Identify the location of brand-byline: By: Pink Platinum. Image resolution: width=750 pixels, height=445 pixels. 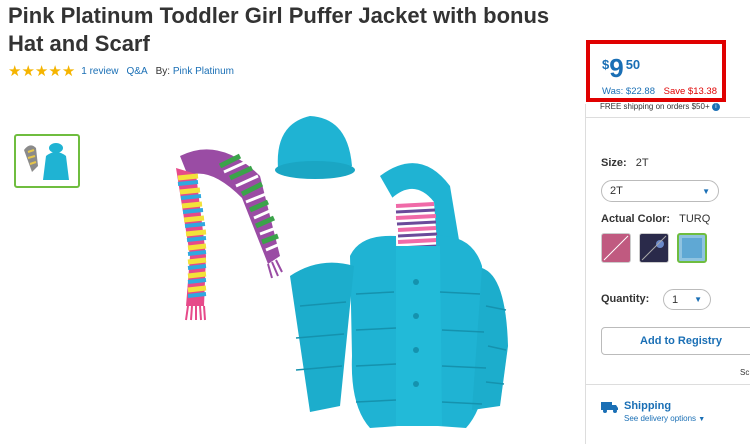
(195, 71).